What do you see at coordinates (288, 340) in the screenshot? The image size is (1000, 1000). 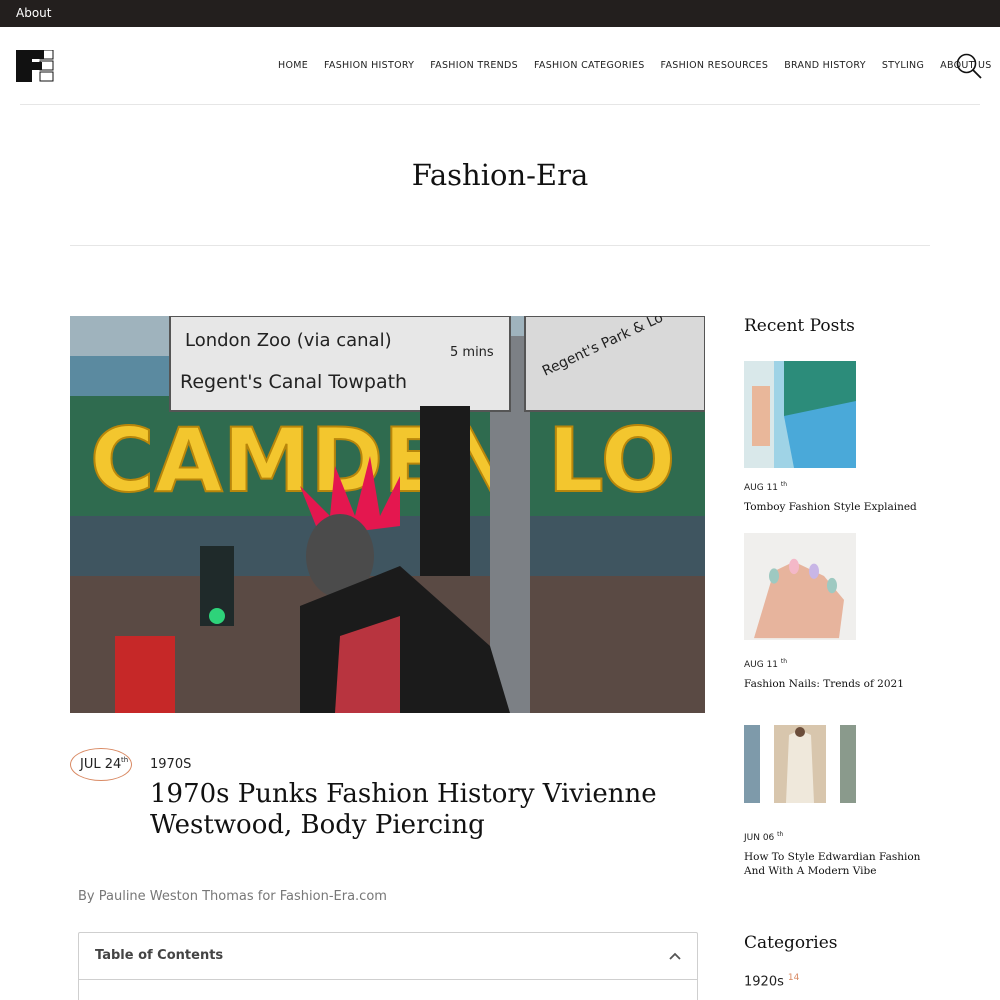 I see `hero-sign-1: London Zoo (via canal)` at bounding box center [288, 340].